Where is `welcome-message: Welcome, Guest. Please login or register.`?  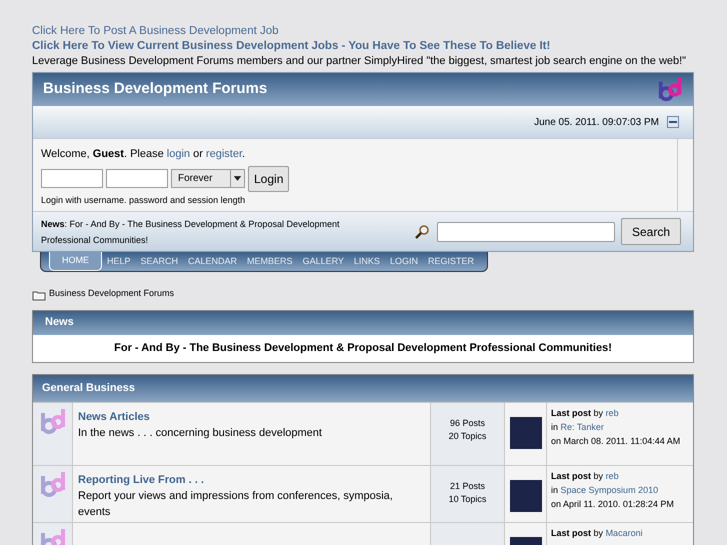 welcome-message: Welcome, Guest. Please login or register. is located at coordinates (143, 154).